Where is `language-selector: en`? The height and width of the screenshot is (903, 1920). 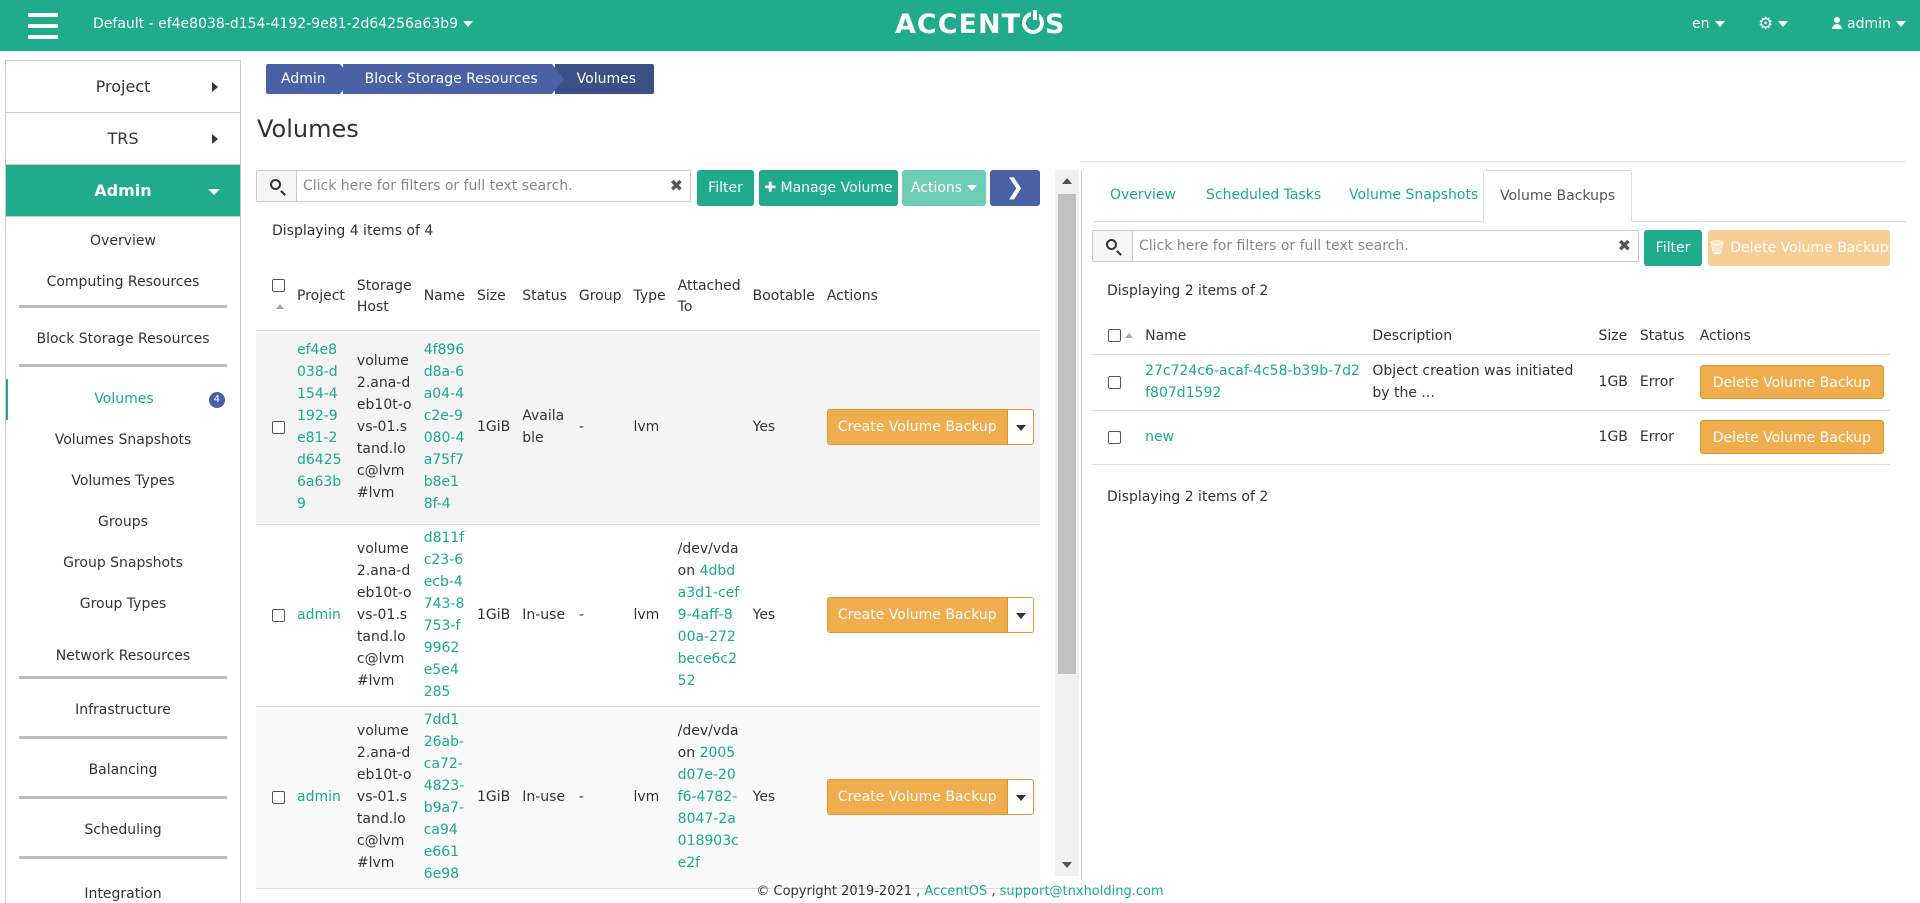 language-selector: en is located at coordinates (1708, 24).